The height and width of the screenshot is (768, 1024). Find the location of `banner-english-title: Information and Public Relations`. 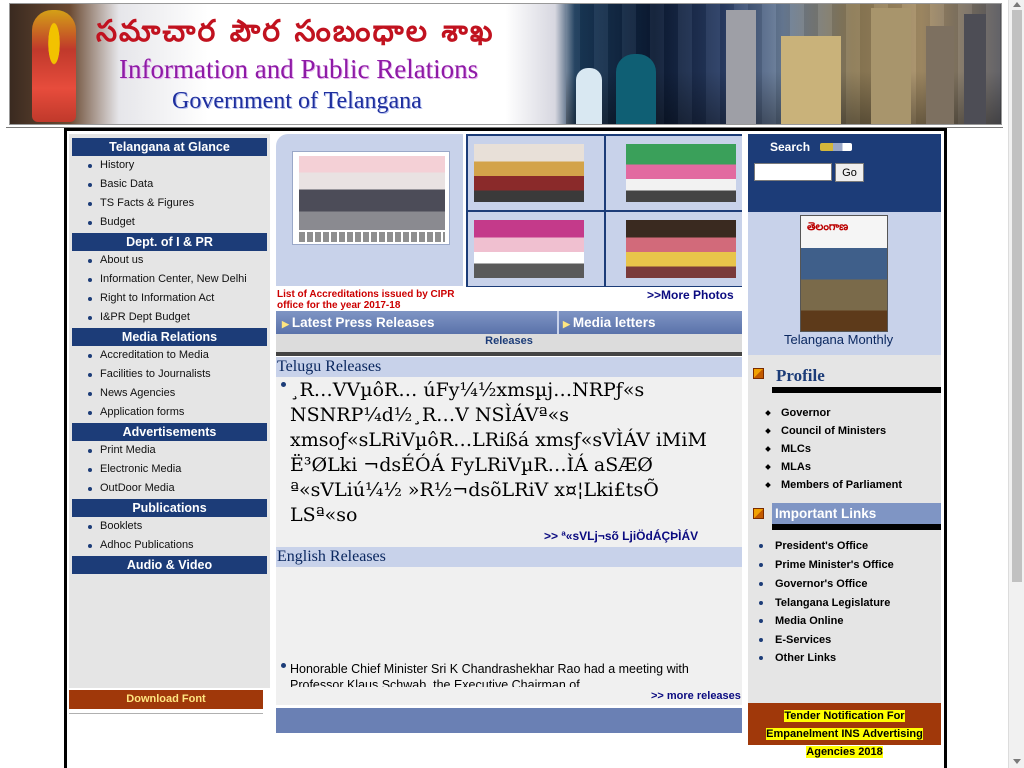

banner-english-title: Information and Public Relations is located at coordinates (299, 69).